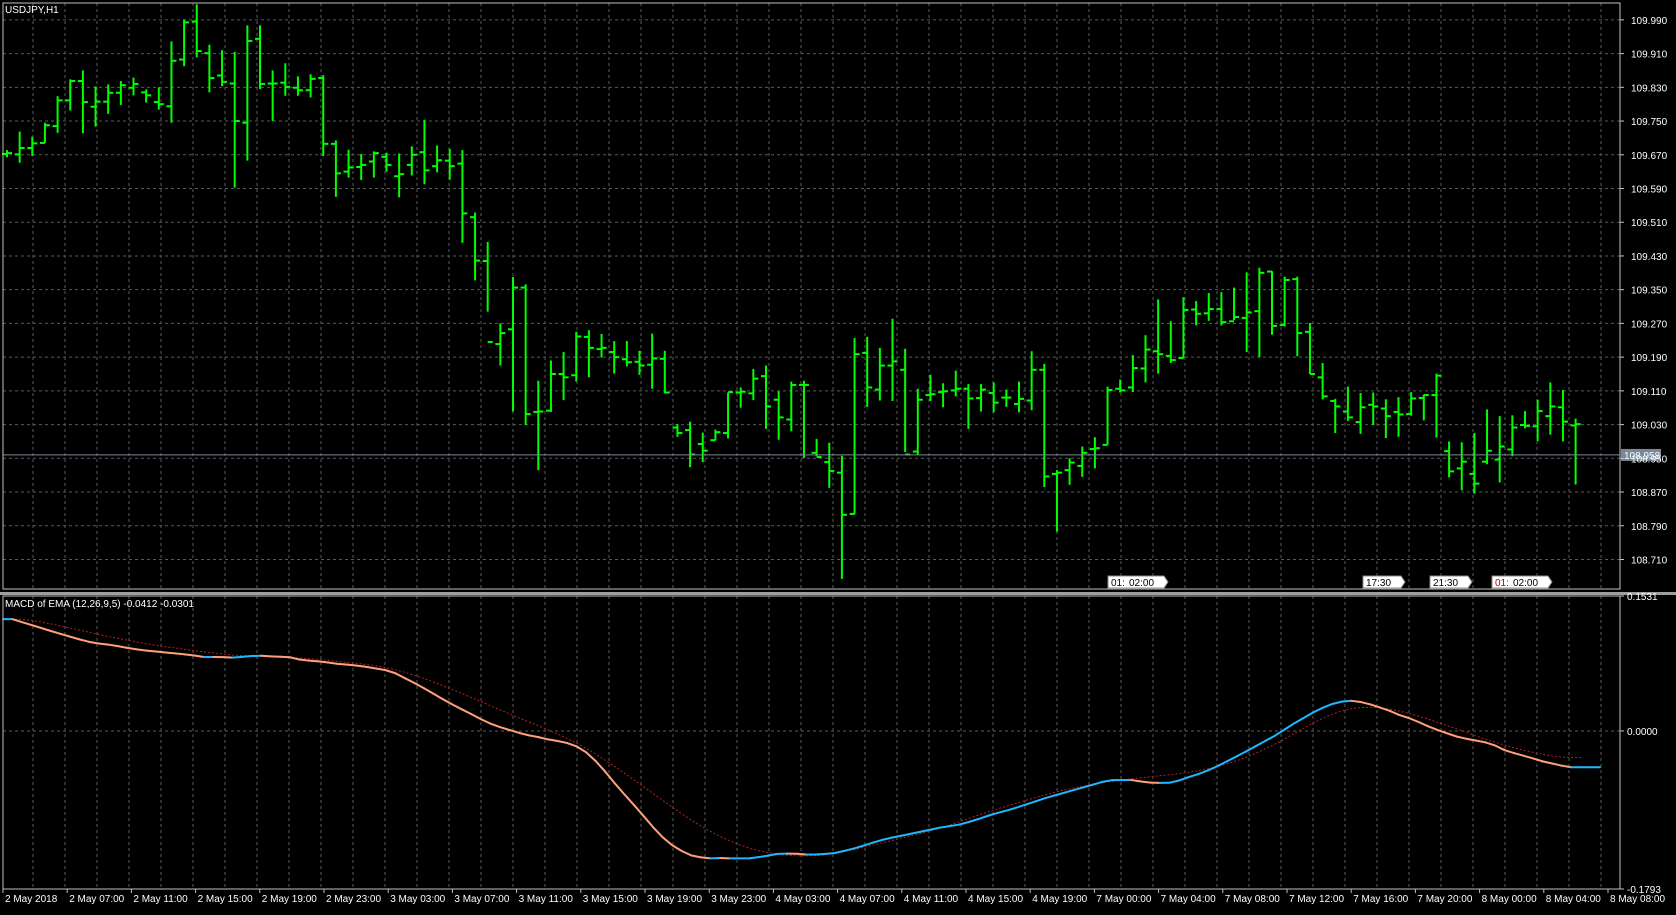 The image size is (1676, 915). Describe the element at coordinates (1444, 899) in the screenshot. I see `time-tick-label: 7 May 20:00` at that location.